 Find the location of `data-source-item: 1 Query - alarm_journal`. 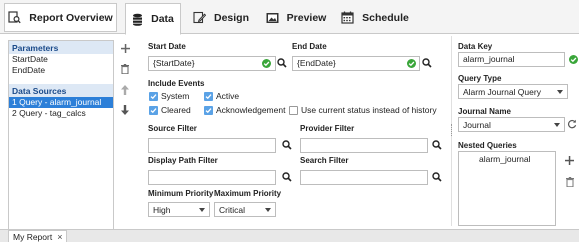

data-source-item: 1 Query - alarm_journal is located at coordinates (61, 102).